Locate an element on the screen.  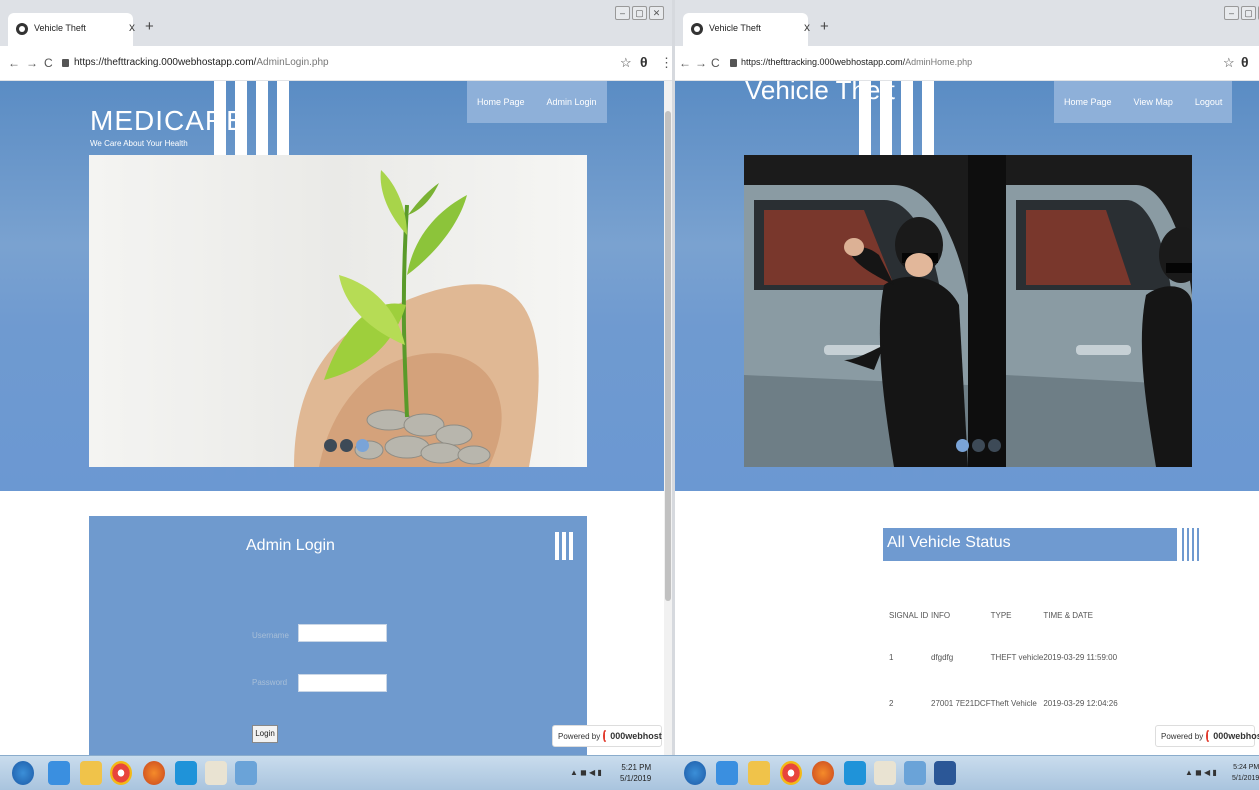
brand: MEDICARE We Care About Your Health is located at coordinates (168, 126).